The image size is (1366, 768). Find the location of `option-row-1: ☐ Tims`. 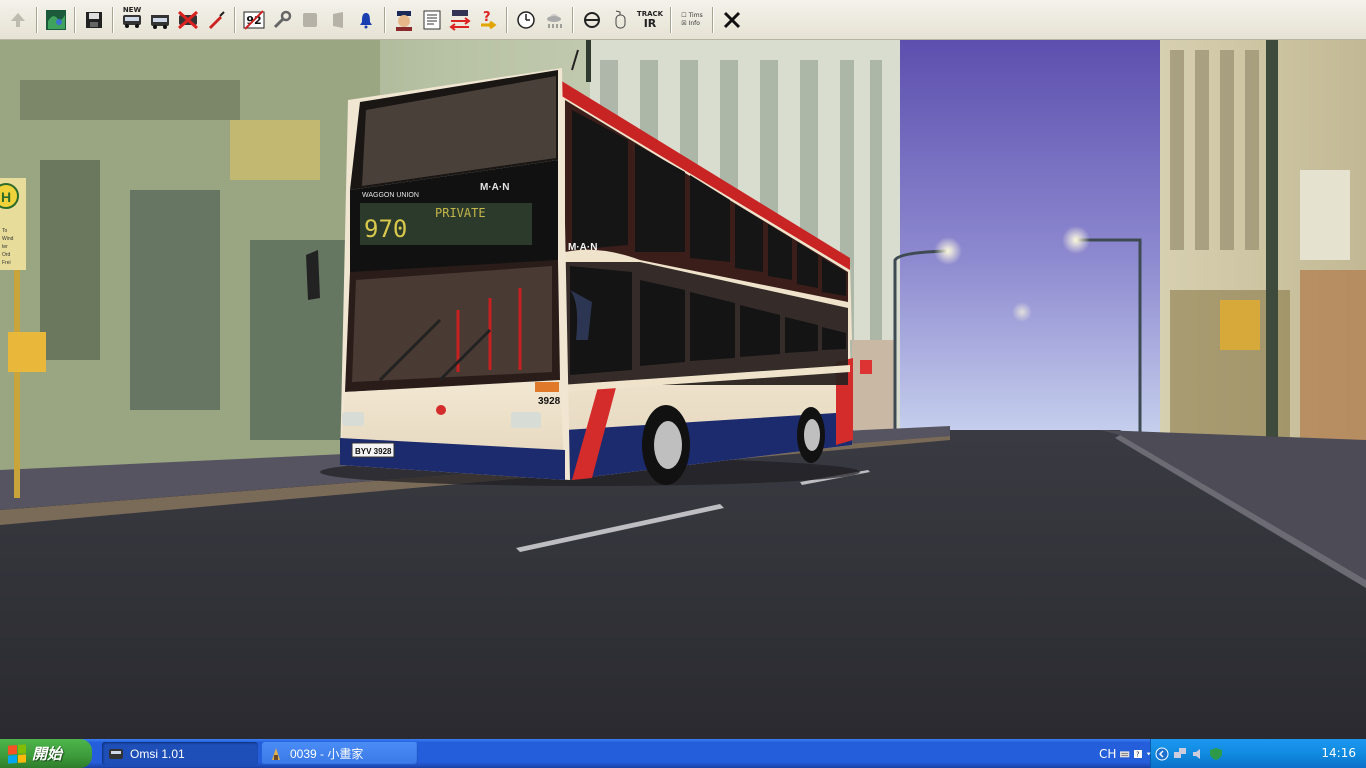

option-row-1: ☐ Tims is located at coordinates (691, 16).